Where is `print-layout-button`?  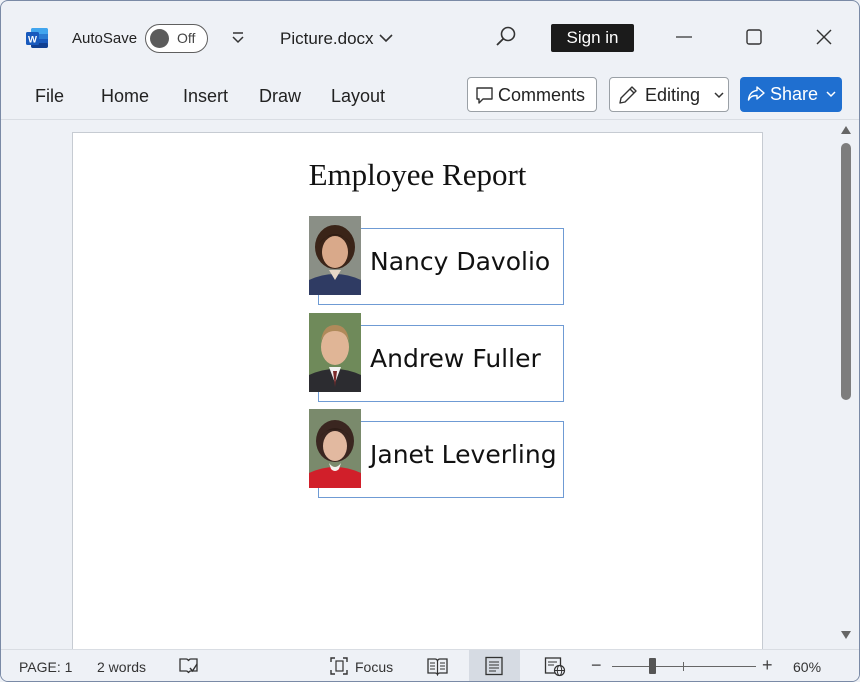
print-layout-button is located at coordinates (494, 665).